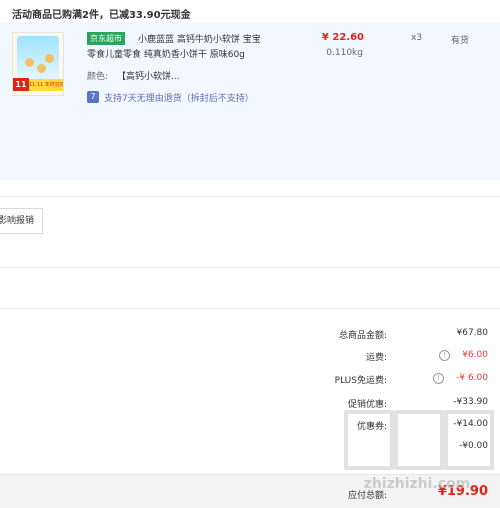 The width and height of the screenshot is (500, 508). What do you see at coordinates (367, 405) in the screenshot?
I see `promo-discount-label: 促销优惠:` at bounding box center [367, 405].